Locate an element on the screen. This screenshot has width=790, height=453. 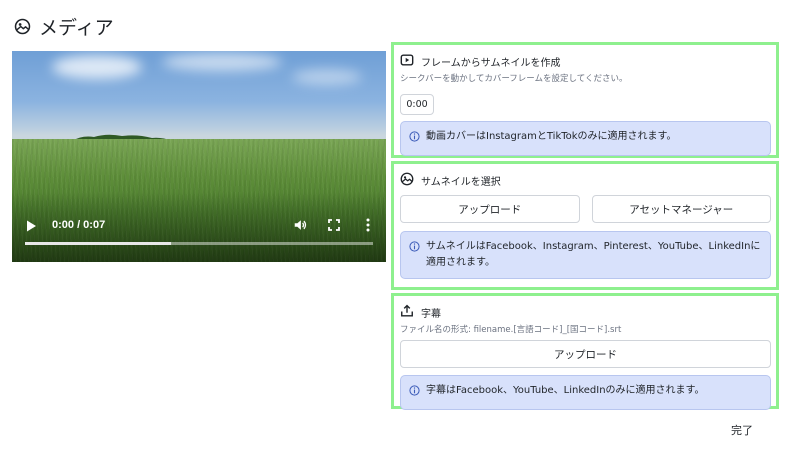
subtitle-info-banner: 字幕はFacebook、YouTube、LinkedInのみに適用されます。 is located at coordinates (585, 392).